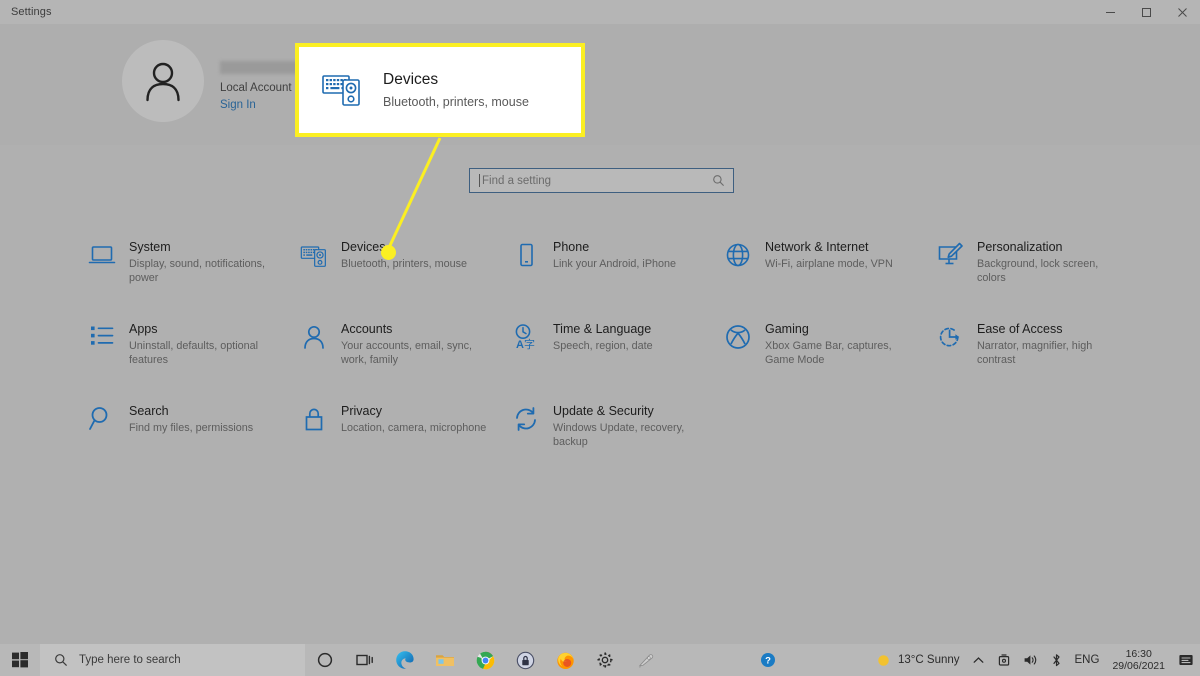 This screenshot has height=676, width=1200. What do you see at coordinates (485, 660) in the screenshot?
I see `chrome-icon` at bounding box center [485, 660].